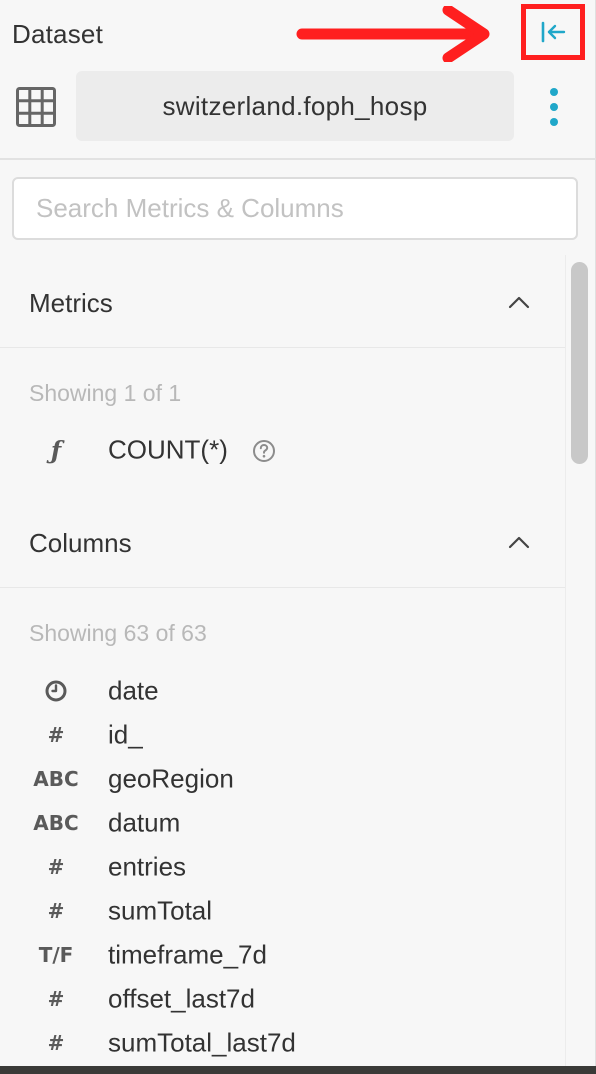 The width and height of the screenshot is (596, 1074). What do you see at coordinates (144, 822) in the screenshot?
I see `column-name: datum` at bounding box center [144, 822].